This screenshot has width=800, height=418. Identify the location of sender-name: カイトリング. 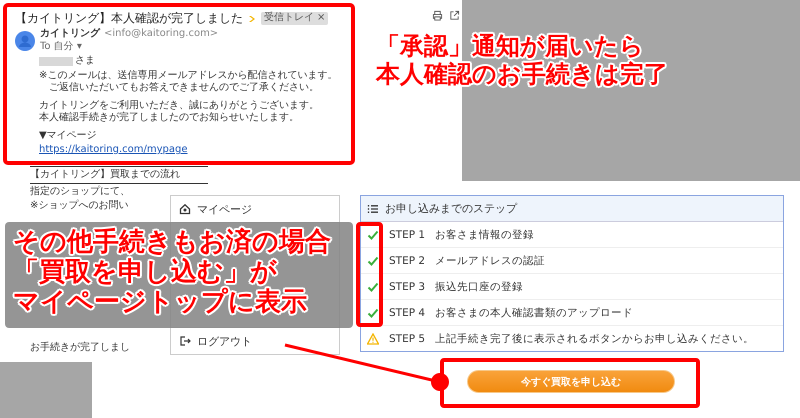
(70, 34).